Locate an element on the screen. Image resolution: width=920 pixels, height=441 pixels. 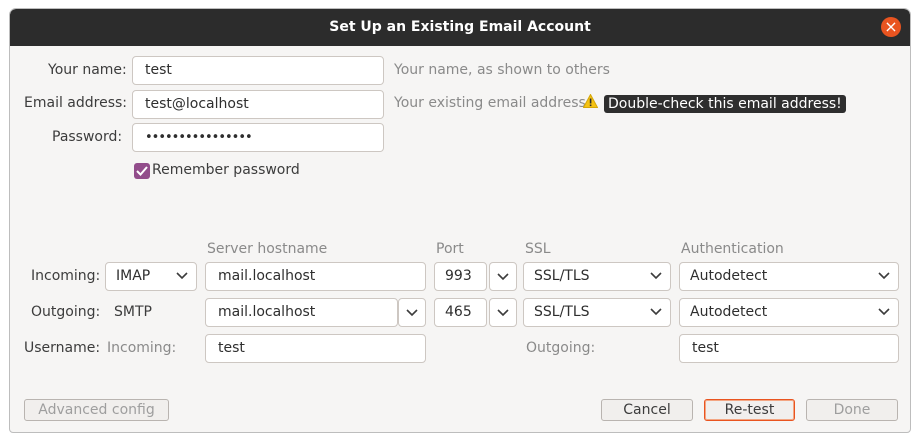
title-bar: Set Up an Existing Email Account × is located at coordinates (460, 27).